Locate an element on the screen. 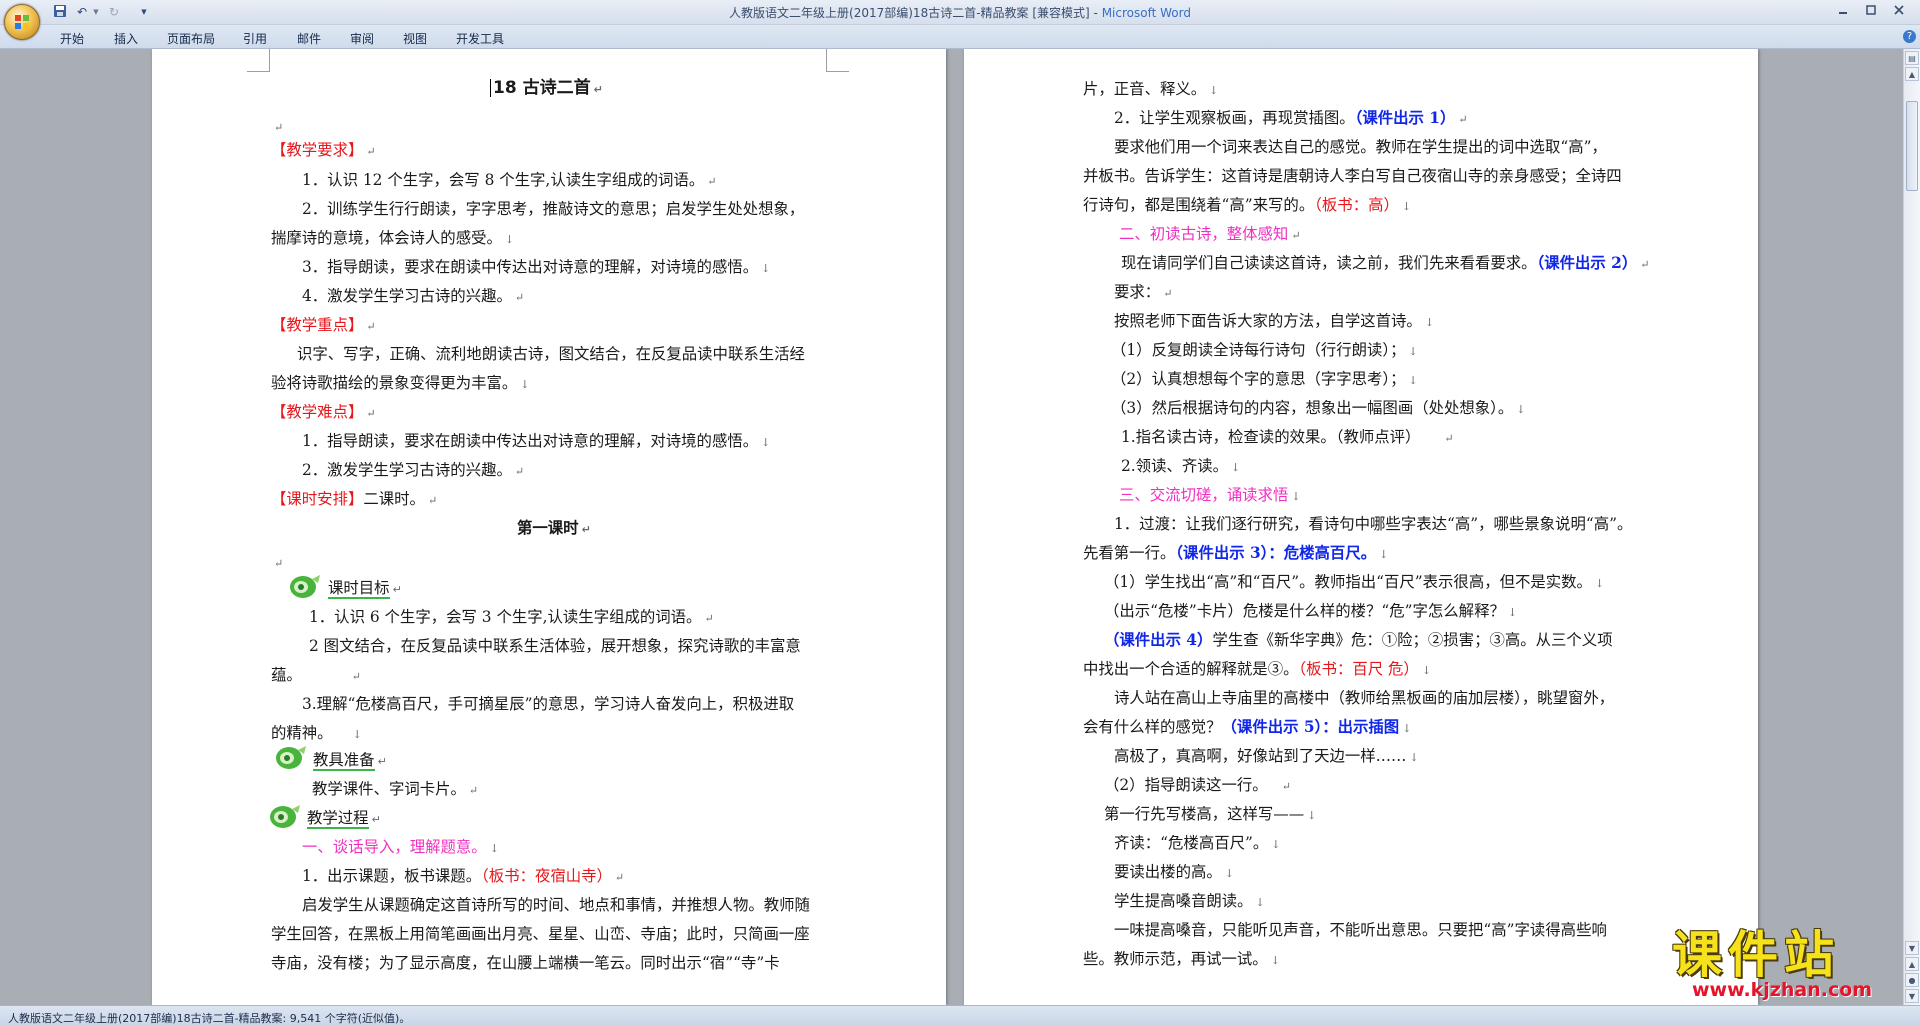  paragraph: （3）然后根据诗句的内容，想象出一幅图画（处处想象）。 ↓ is located at coordinates (1318, 408).